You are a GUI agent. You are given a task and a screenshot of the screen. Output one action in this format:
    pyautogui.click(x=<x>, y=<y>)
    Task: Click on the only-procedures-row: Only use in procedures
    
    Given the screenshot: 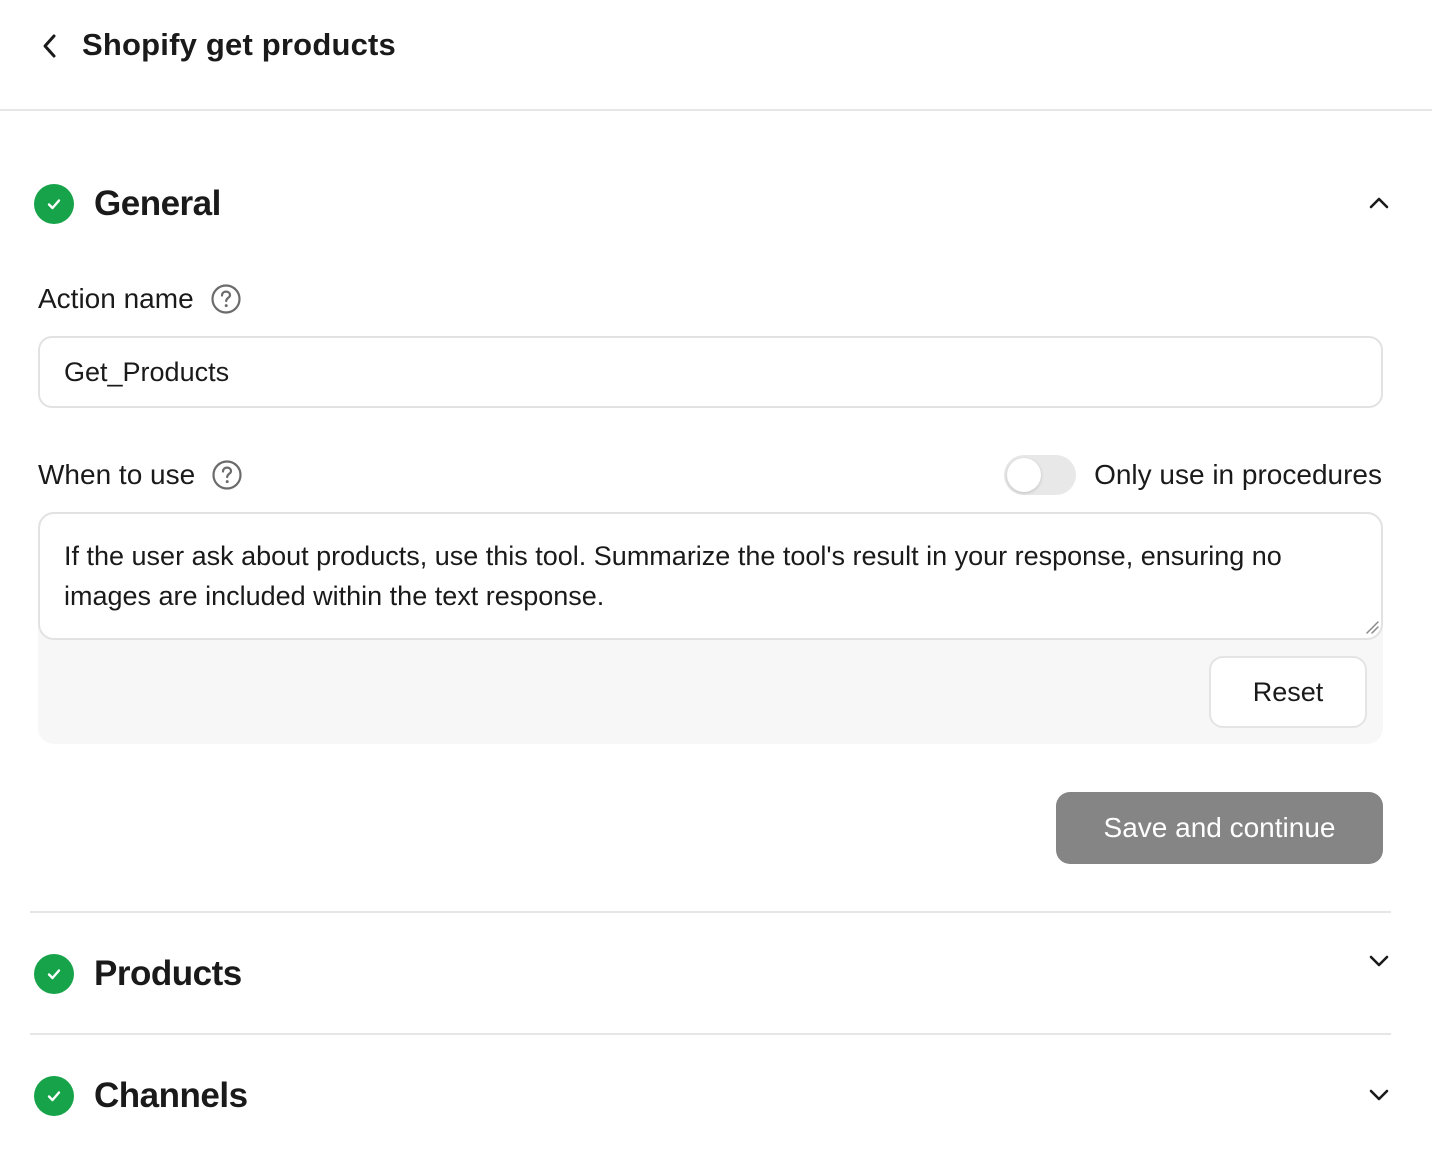 What is the action you would take?
    pyautogui.click(x=1193, y=475)
    